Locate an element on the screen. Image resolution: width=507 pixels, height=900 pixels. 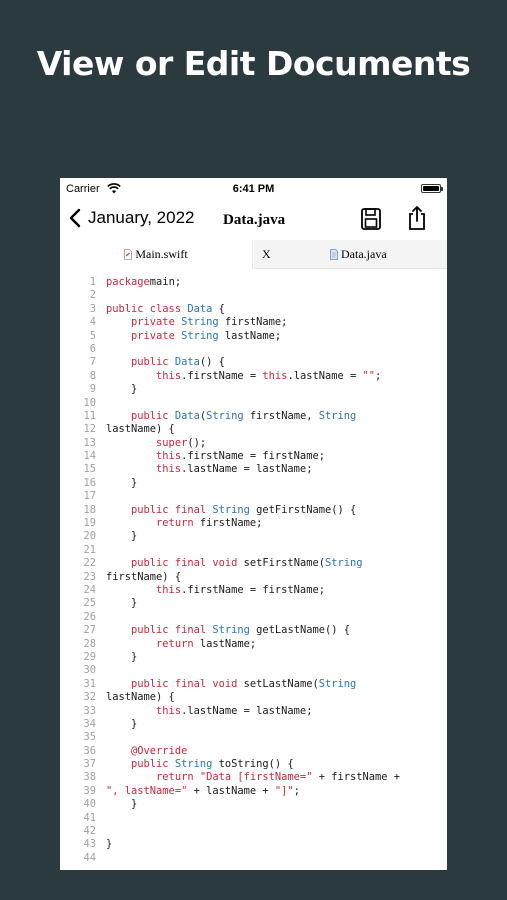
code-line: 12 lastName) { is located at coordinates (253, 429).